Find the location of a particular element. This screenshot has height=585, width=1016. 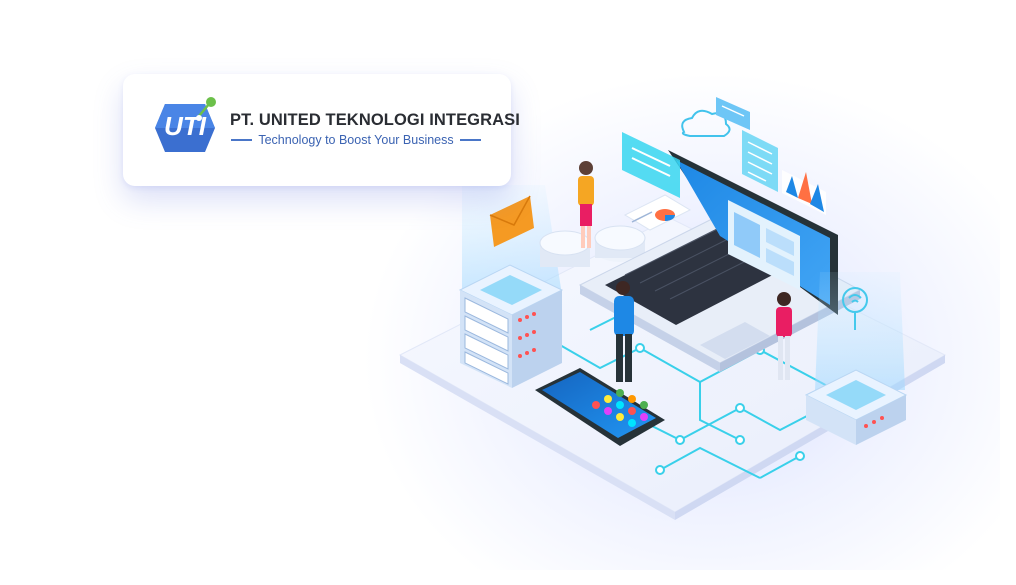

tagline-row: Technology to Boost Your Business is located at coordinates (356, 140).